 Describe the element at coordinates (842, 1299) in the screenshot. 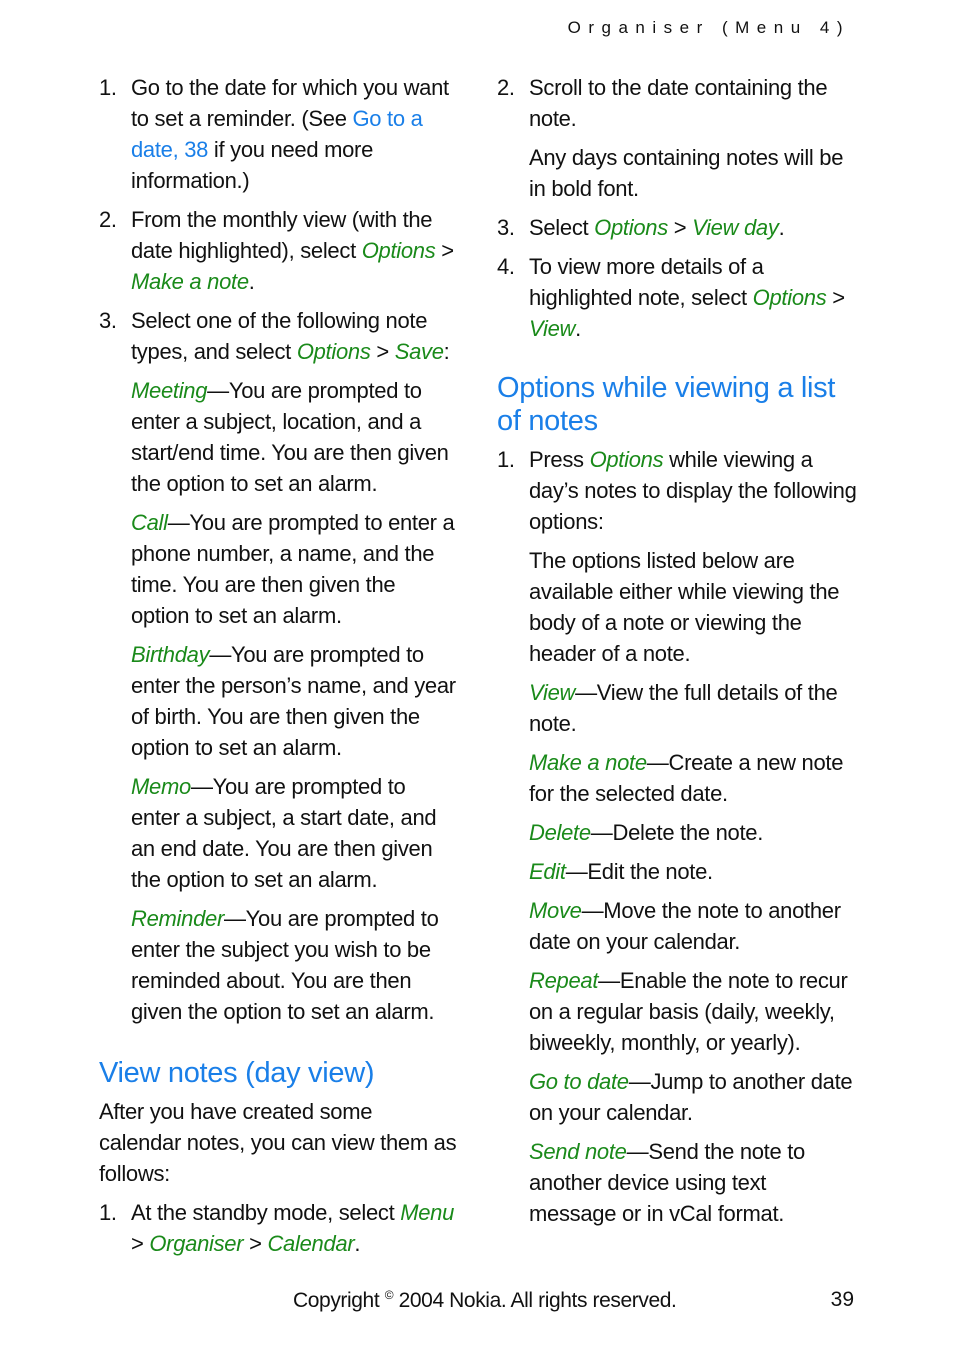

I see `page-number: 39` at that location.